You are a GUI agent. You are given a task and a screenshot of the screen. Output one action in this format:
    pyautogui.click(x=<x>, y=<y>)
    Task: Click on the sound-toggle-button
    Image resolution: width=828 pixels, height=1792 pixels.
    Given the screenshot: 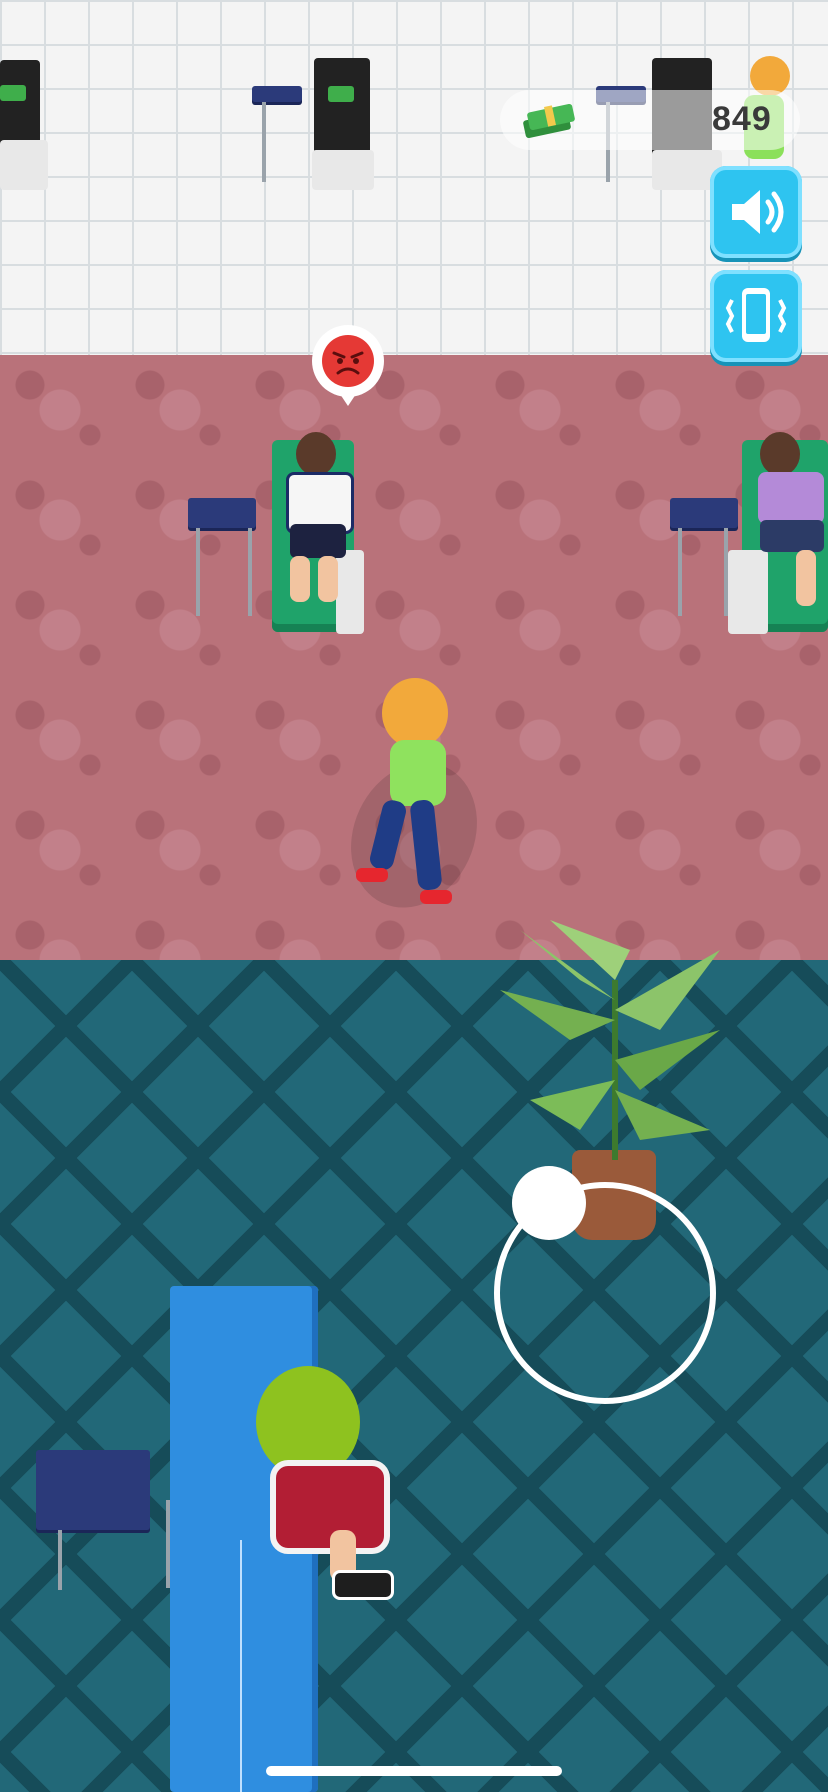 What is the action you would take?
    pyautogui.click(x=756, y=212)
    